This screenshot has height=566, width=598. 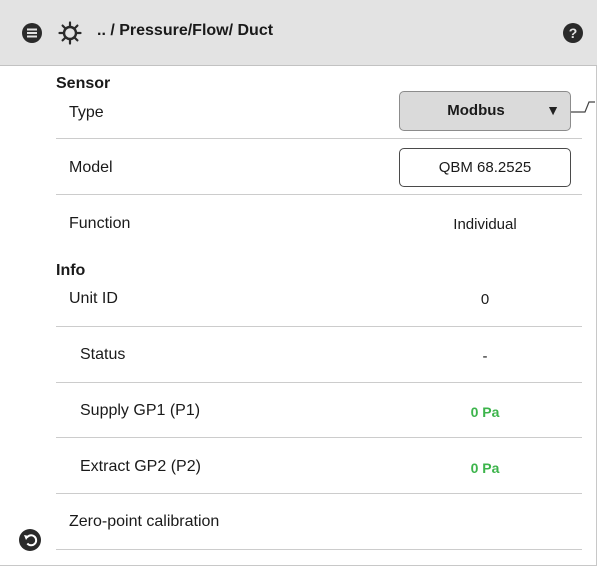 I want to click on extract-gp2-value: 0 Pa, so click(x=485, y=468).